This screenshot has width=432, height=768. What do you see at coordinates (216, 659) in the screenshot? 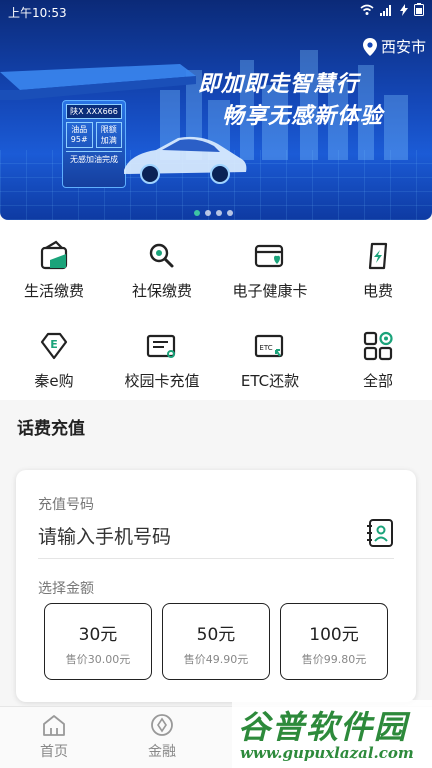
I see `amount-price: 售价49.90元` at bounding box center [216, 659].